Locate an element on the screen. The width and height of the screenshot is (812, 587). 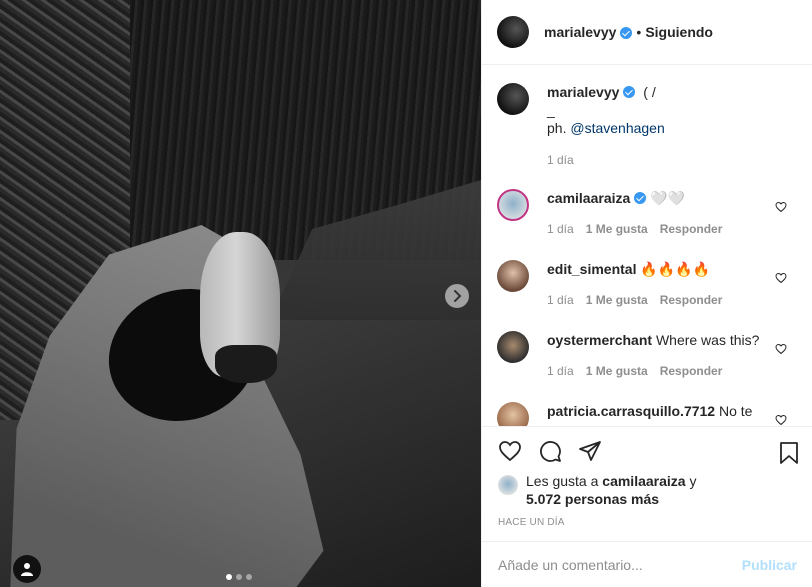
comment-item: patricia.carrasquillo.7712 No te is located at coordinates (647, 414).